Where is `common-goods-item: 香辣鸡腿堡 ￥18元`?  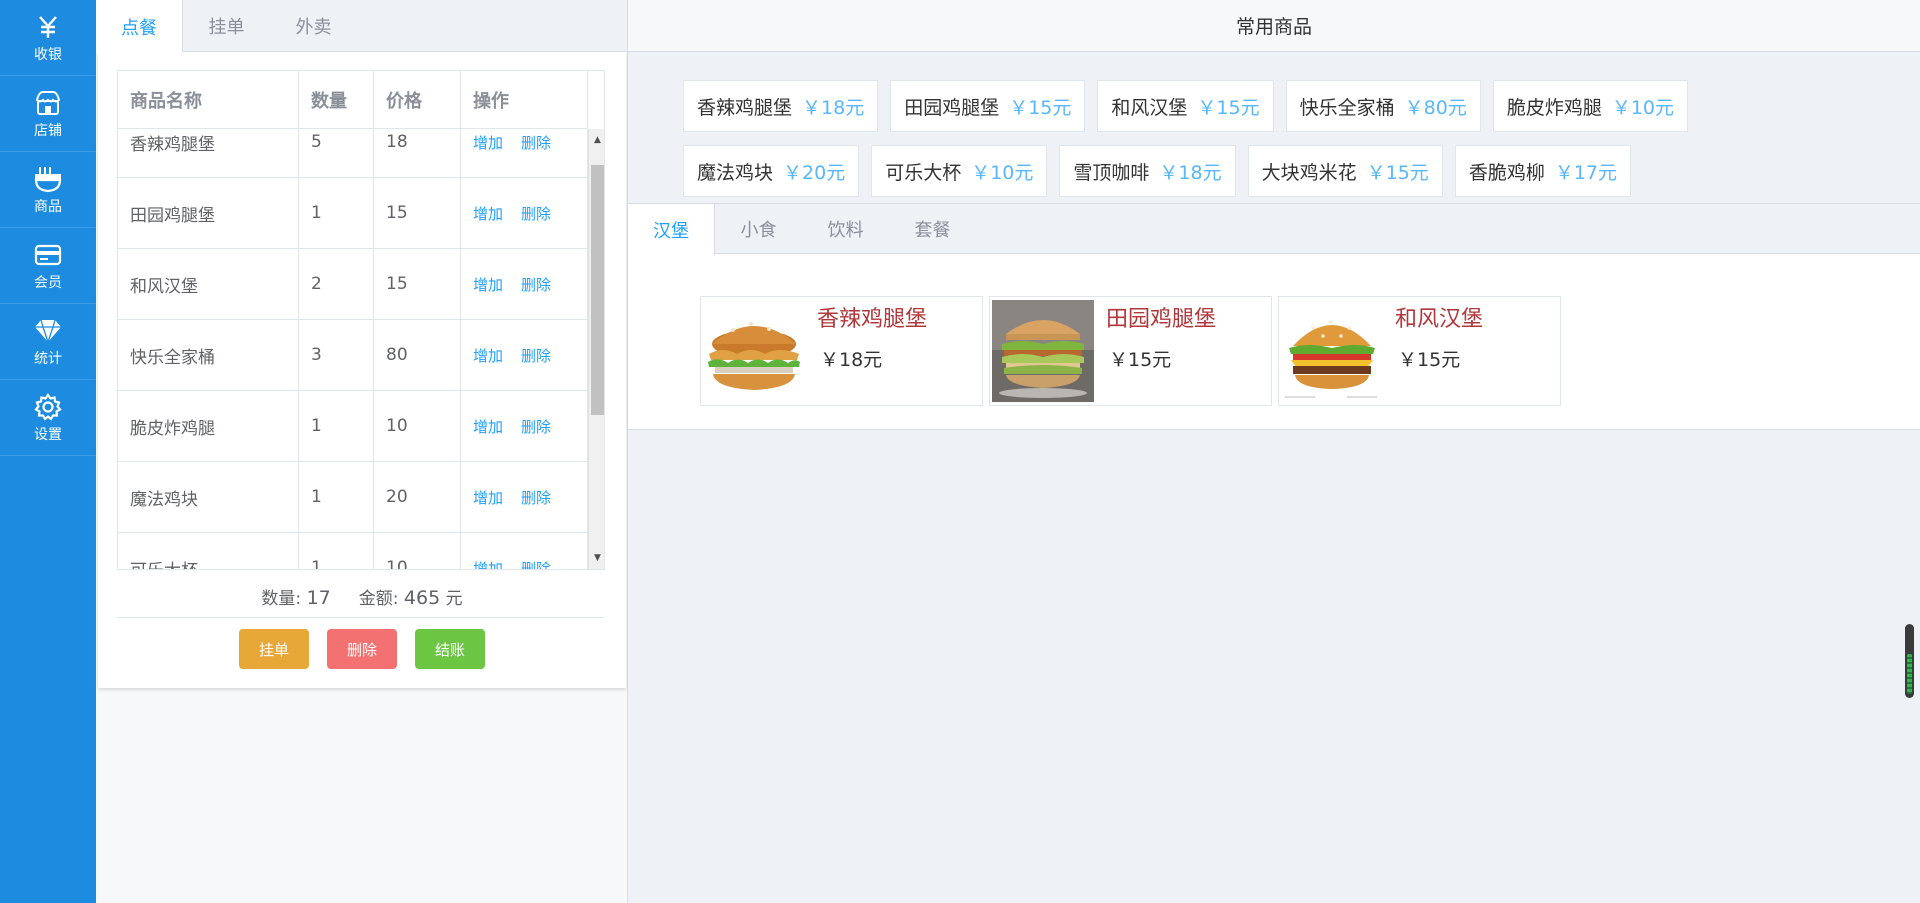
common-goods-item: 香辣鸡腿堡 ￥18元 is located at coordinates (781, 106).